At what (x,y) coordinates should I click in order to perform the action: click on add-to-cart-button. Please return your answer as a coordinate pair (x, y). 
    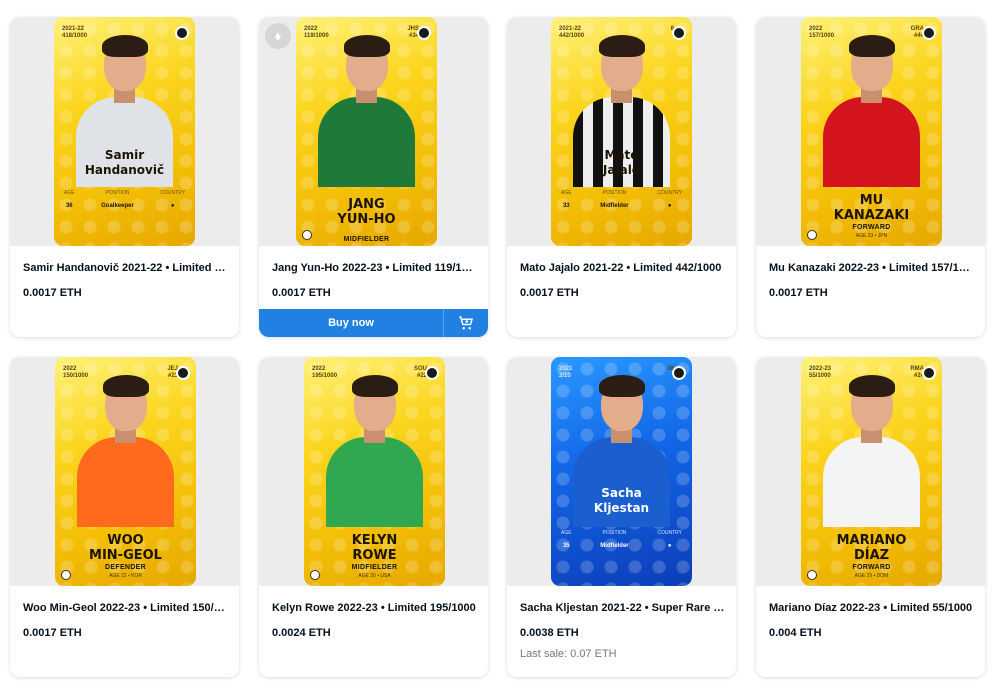
    Looking at the image, I should click on (465, 323).